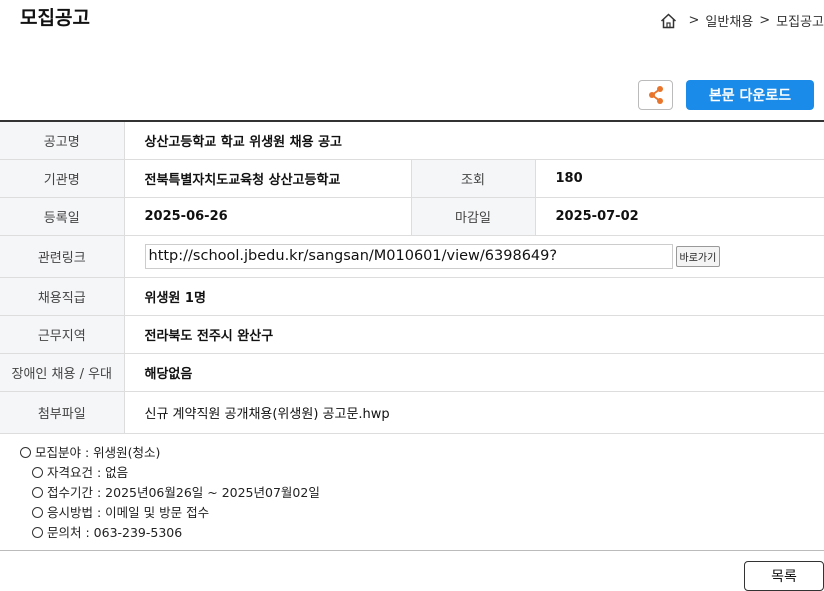 This screenshot has width=824, height=591. I want to click on table-row: 첨부파일 신규 계약직원 공개채용(위생원) 공고문.hwp, so click(412, 412).